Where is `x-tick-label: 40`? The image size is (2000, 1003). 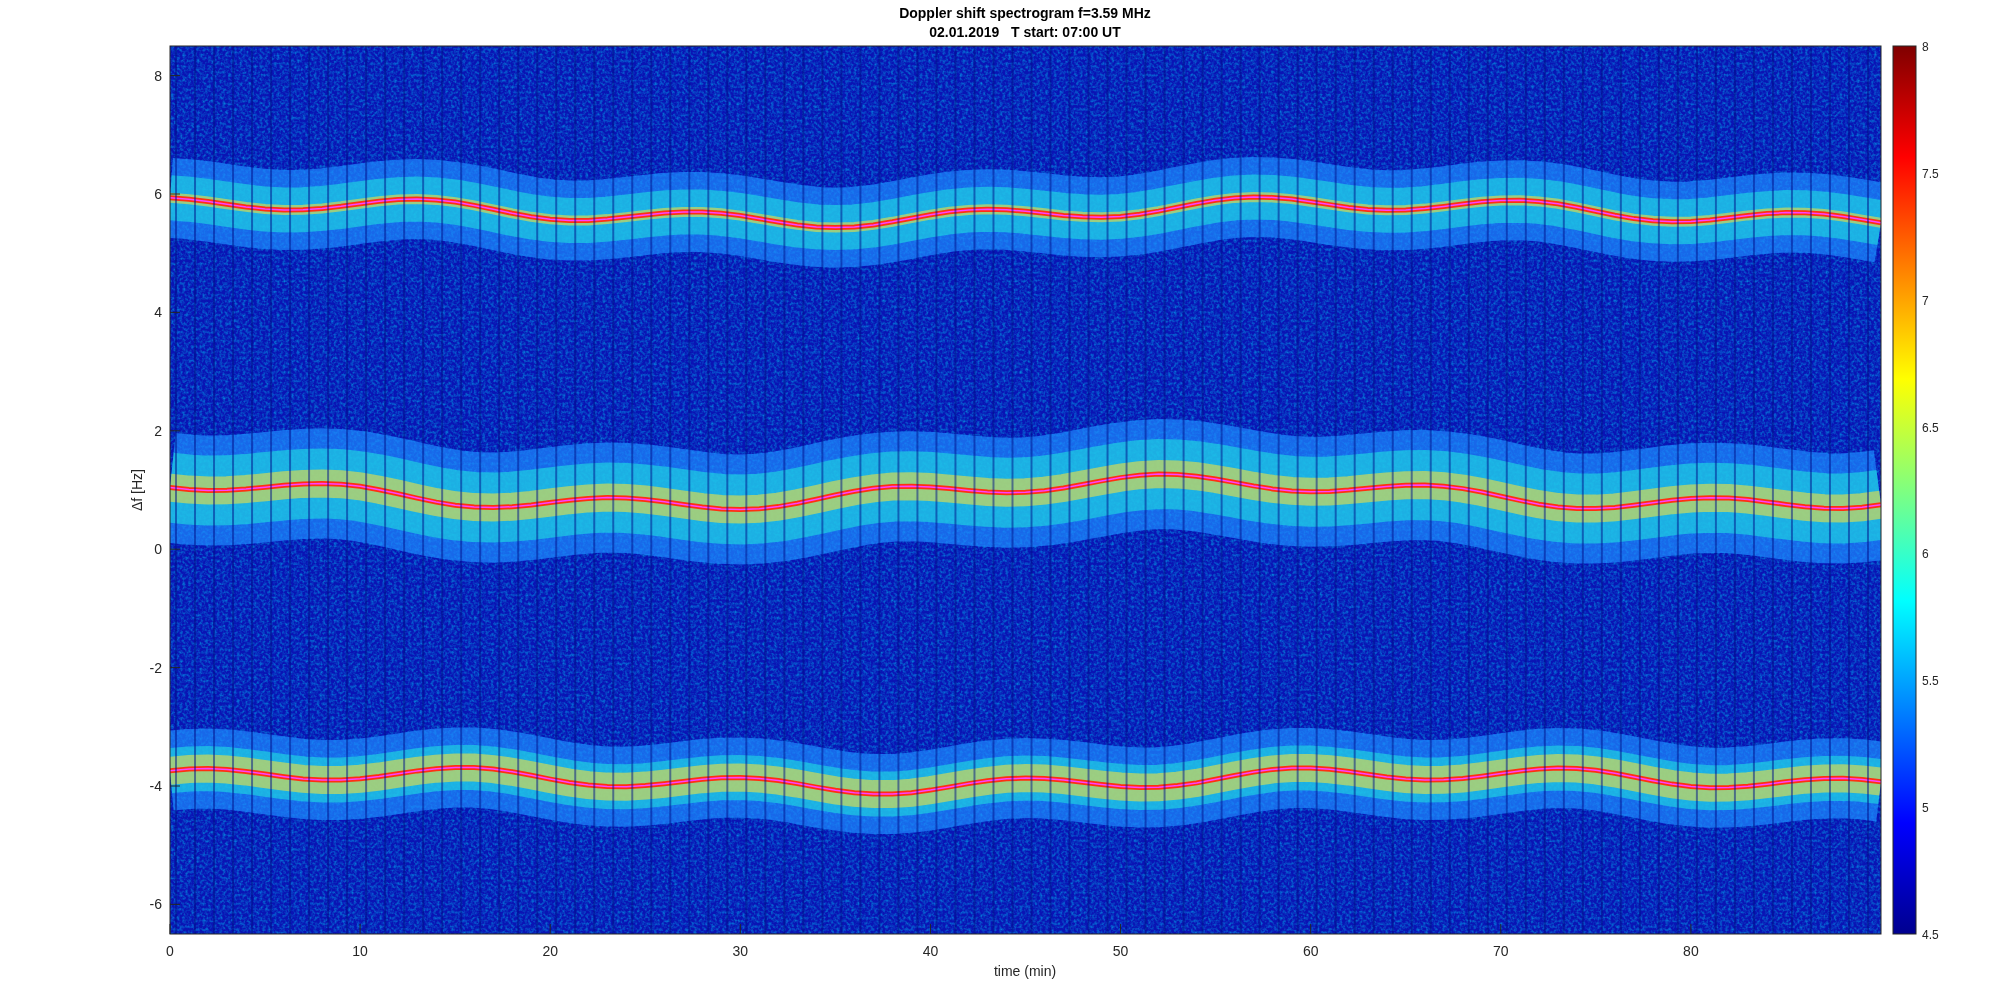
x-tick-label: 40 is located at coordinates (930, 951).